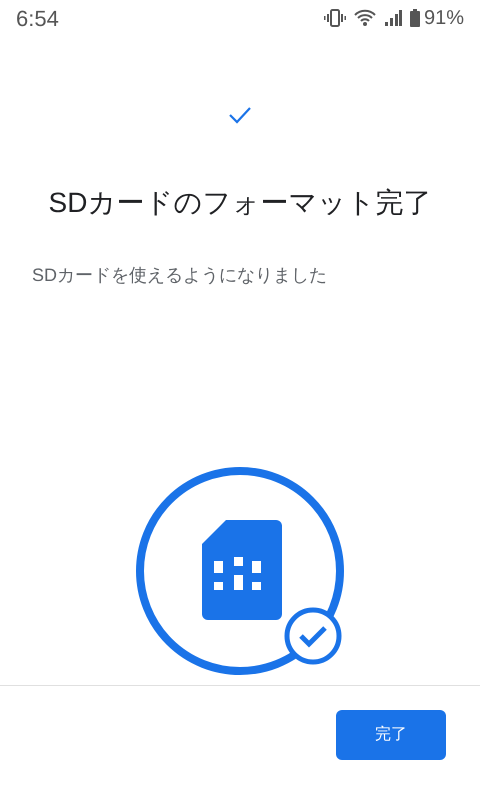  What do you see at coordinates (37, 18) in the screenshot?
I see `status-time: 6:54` at bounding box center [37, 18].